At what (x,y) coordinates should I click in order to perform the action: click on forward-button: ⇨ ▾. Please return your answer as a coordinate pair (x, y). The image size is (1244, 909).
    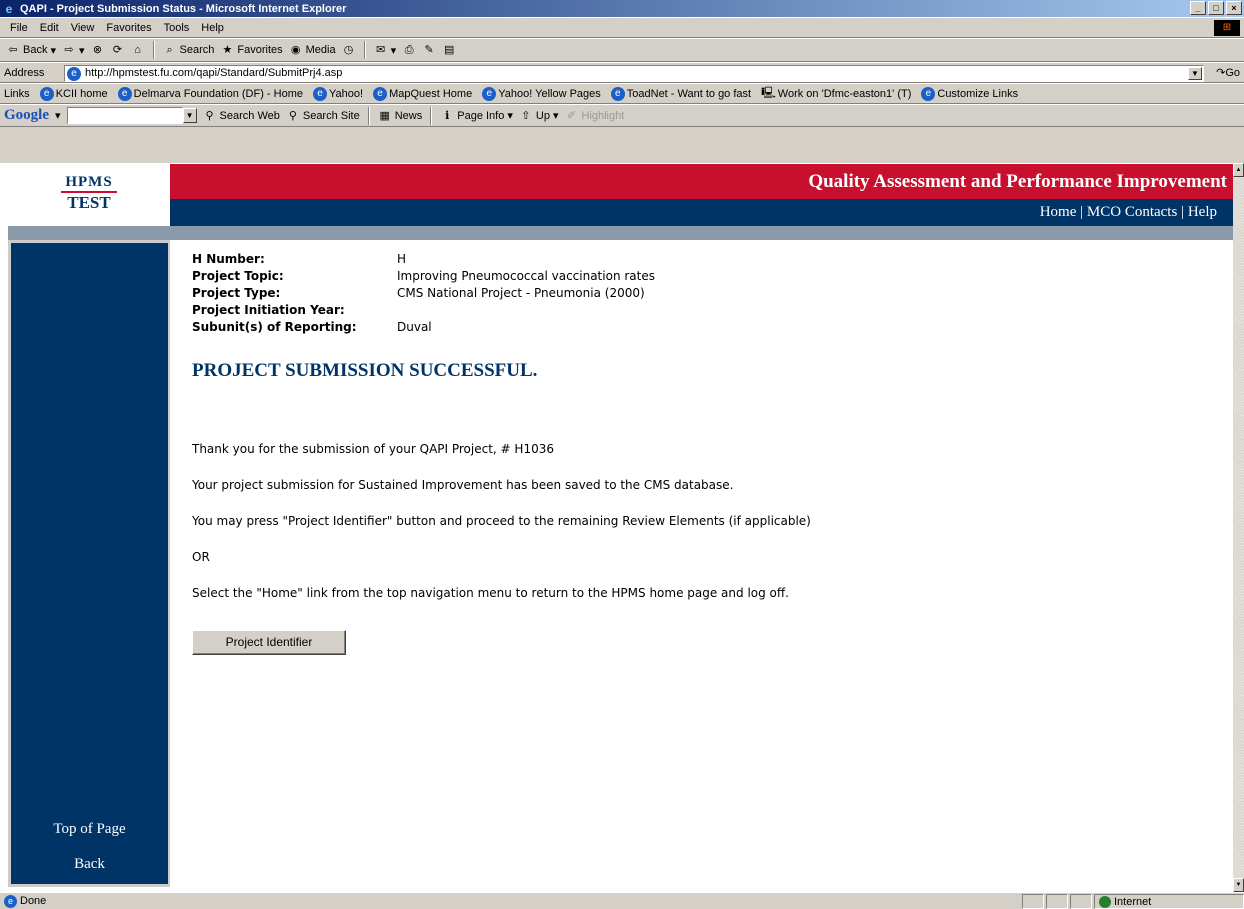
    Looking at the image, I should click on (73, 50).